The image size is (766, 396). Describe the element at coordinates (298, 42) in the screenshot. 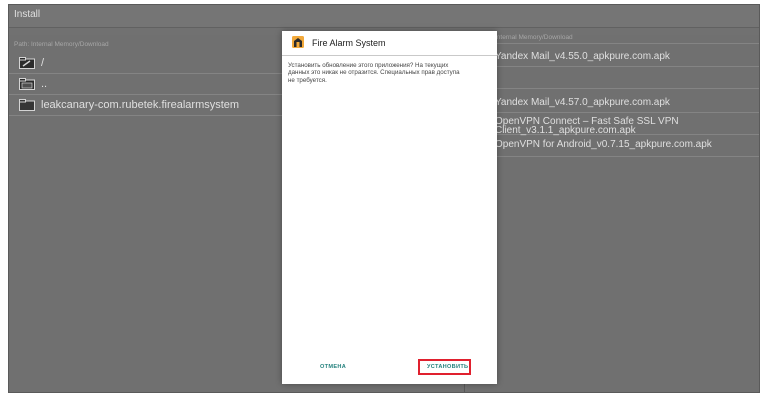

I see `fire-alarm-app-icon` at that location.